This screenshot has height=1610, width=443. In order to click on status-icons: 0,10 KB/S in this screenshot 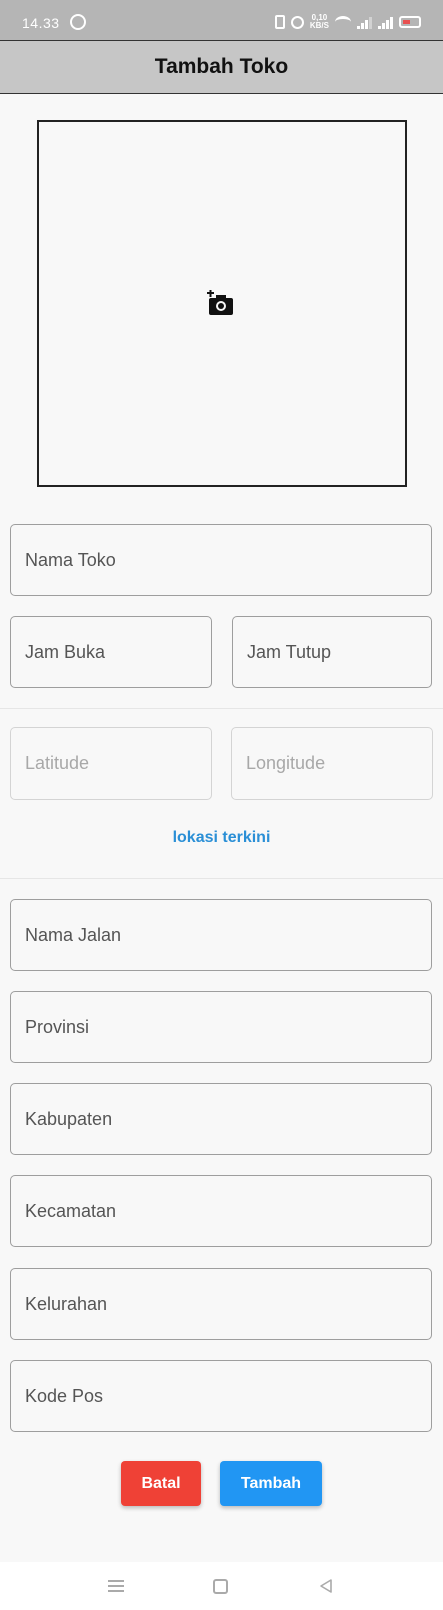, I will do `click(347, 22)`.